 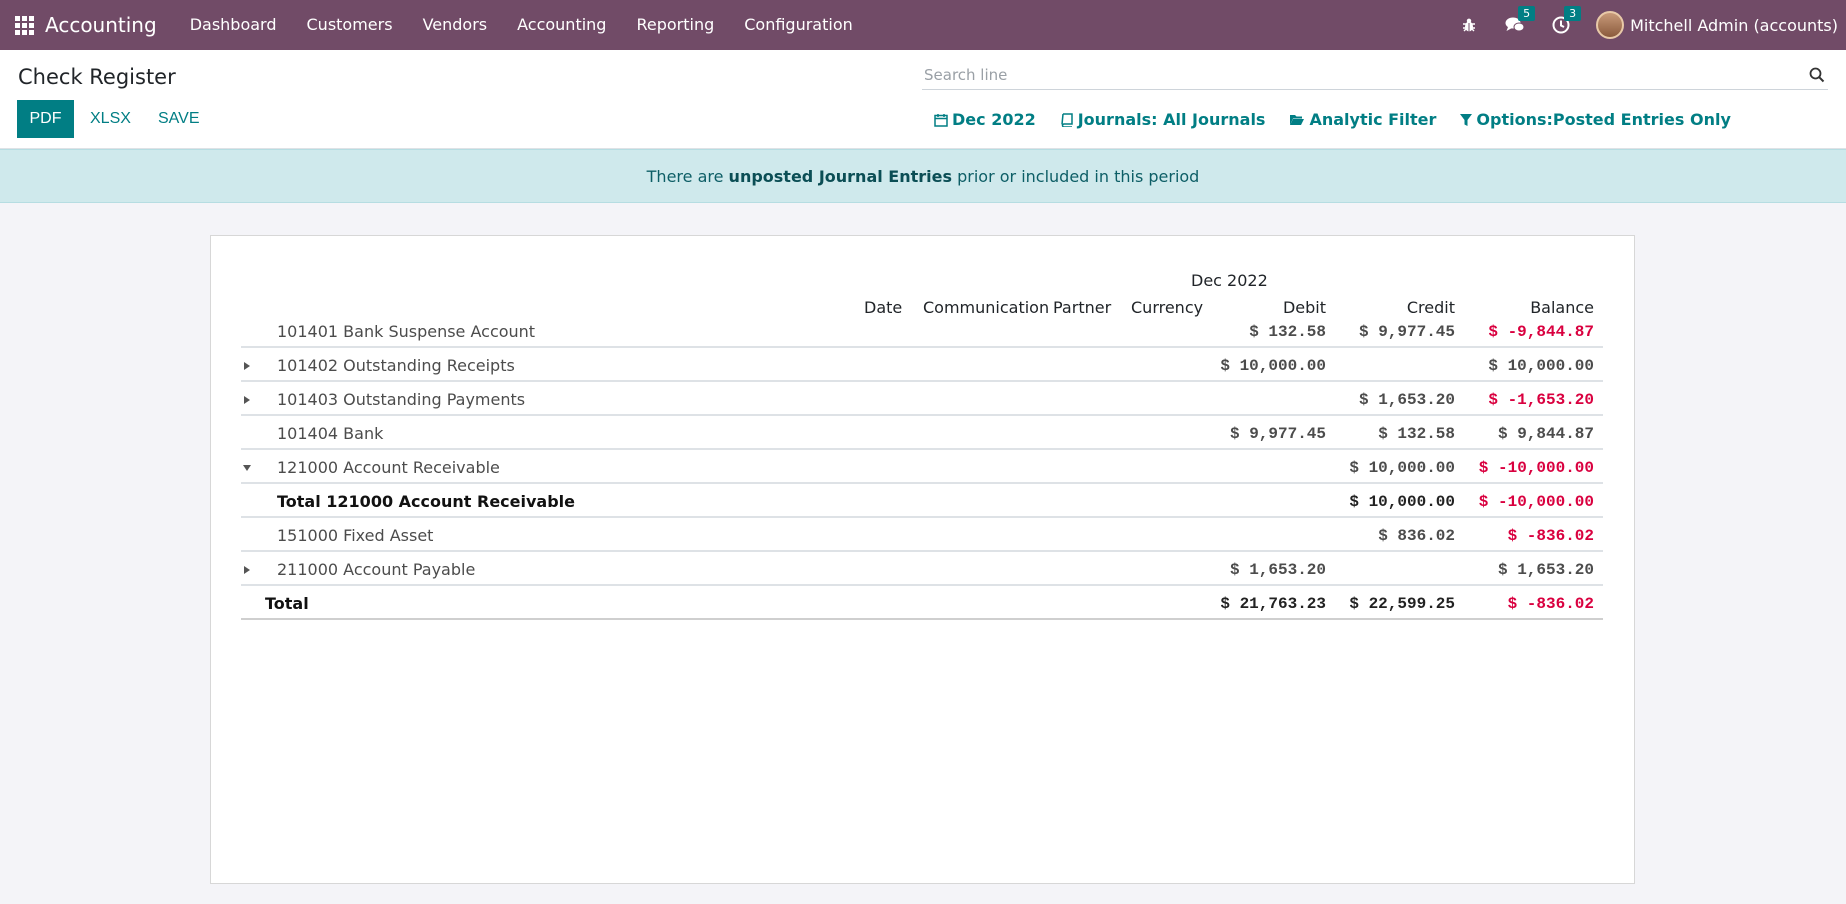 I want to click on menu-dashboard: Dashboard, so click(x=233, y=25).